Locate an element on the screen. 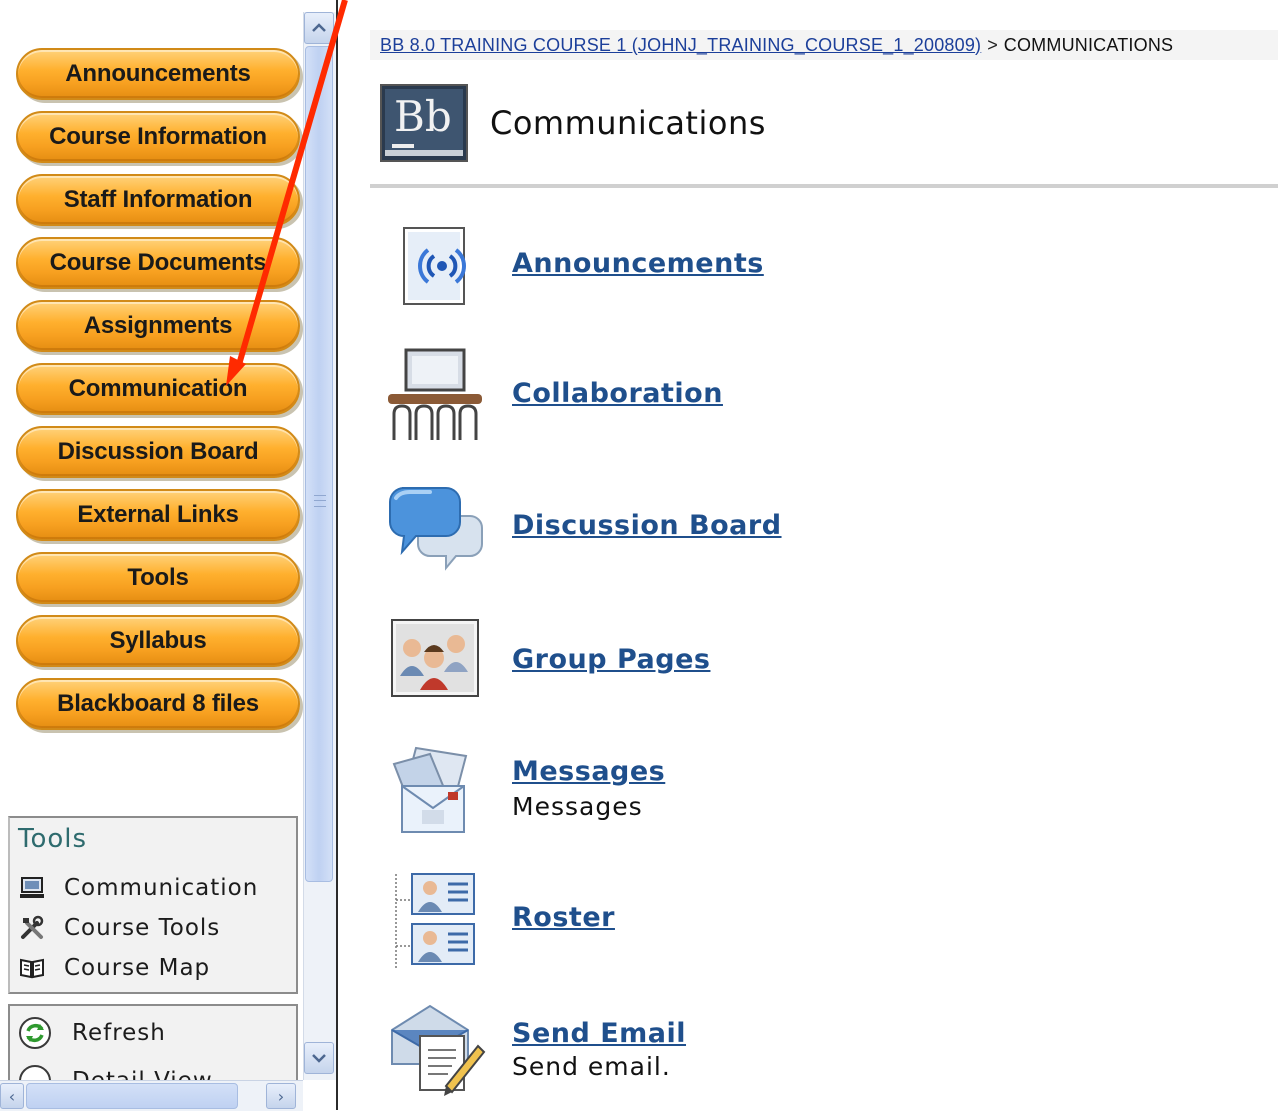 The height and width of the screenshot is (1111, 1278). horizontal-scroll-thumb is located at coordinates (132, 1096).